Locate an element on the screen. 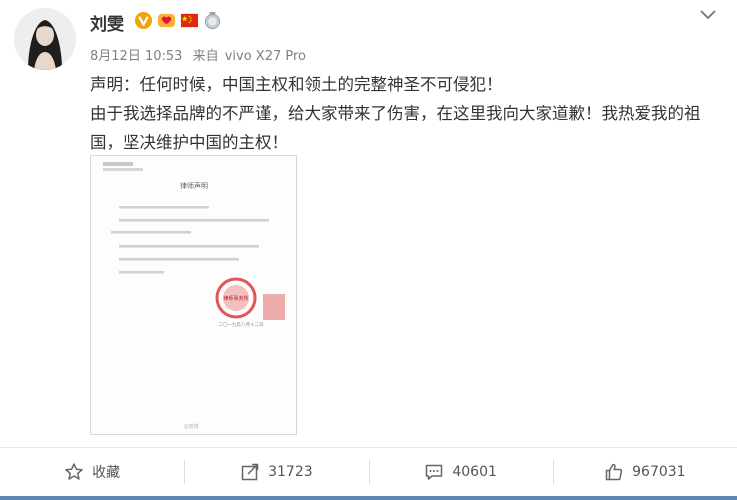 This screenshot has width=737, height=500. chevron-down-icon is located at coordinates (708, 15).